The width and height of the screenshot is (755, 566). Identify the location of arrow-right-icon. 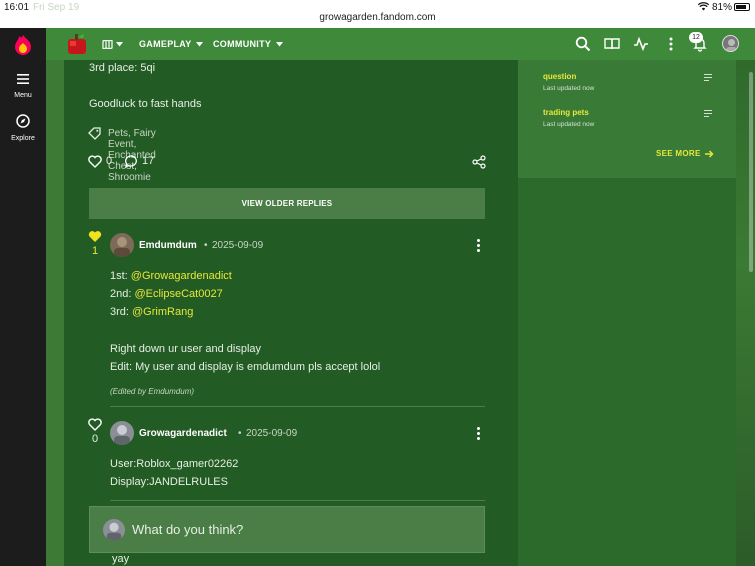
(709, 154).